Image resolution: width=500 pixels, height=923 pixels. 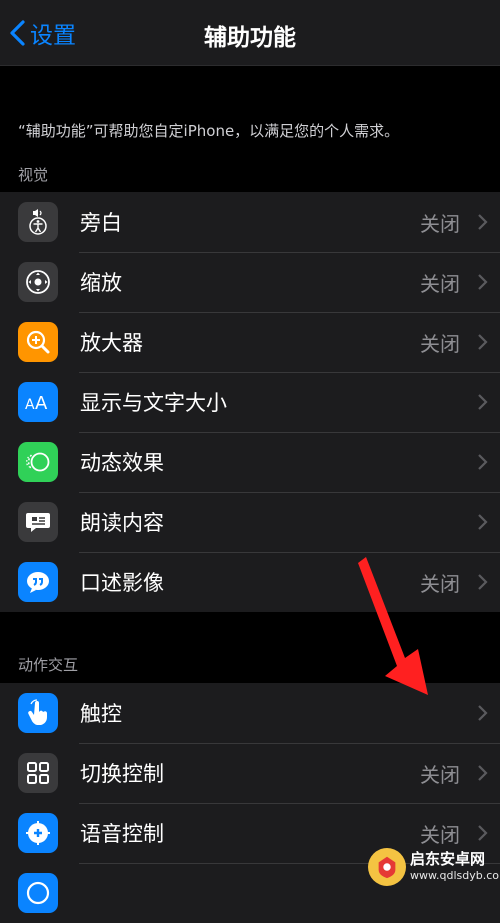 What do you see at coordinates (48, 665) in the screenshot?
I see `section-header-interaction: 动作交互` at bounding box center [48, 665].